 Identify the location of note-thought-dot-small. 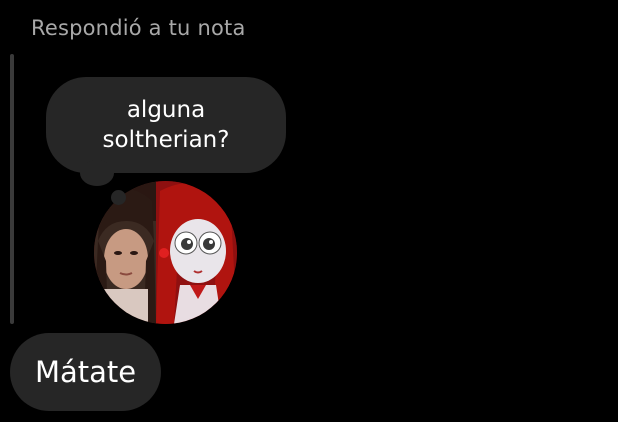
(118, 197).